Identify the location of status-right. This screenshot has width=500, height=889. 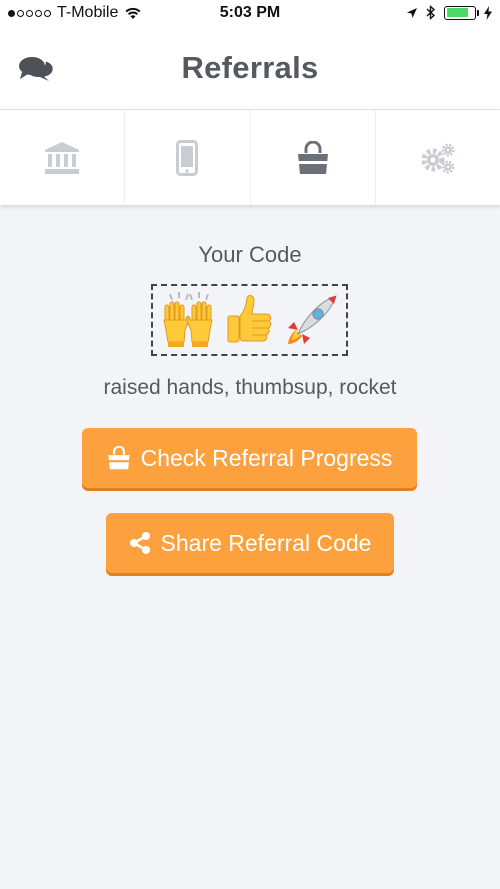
(449, 12).